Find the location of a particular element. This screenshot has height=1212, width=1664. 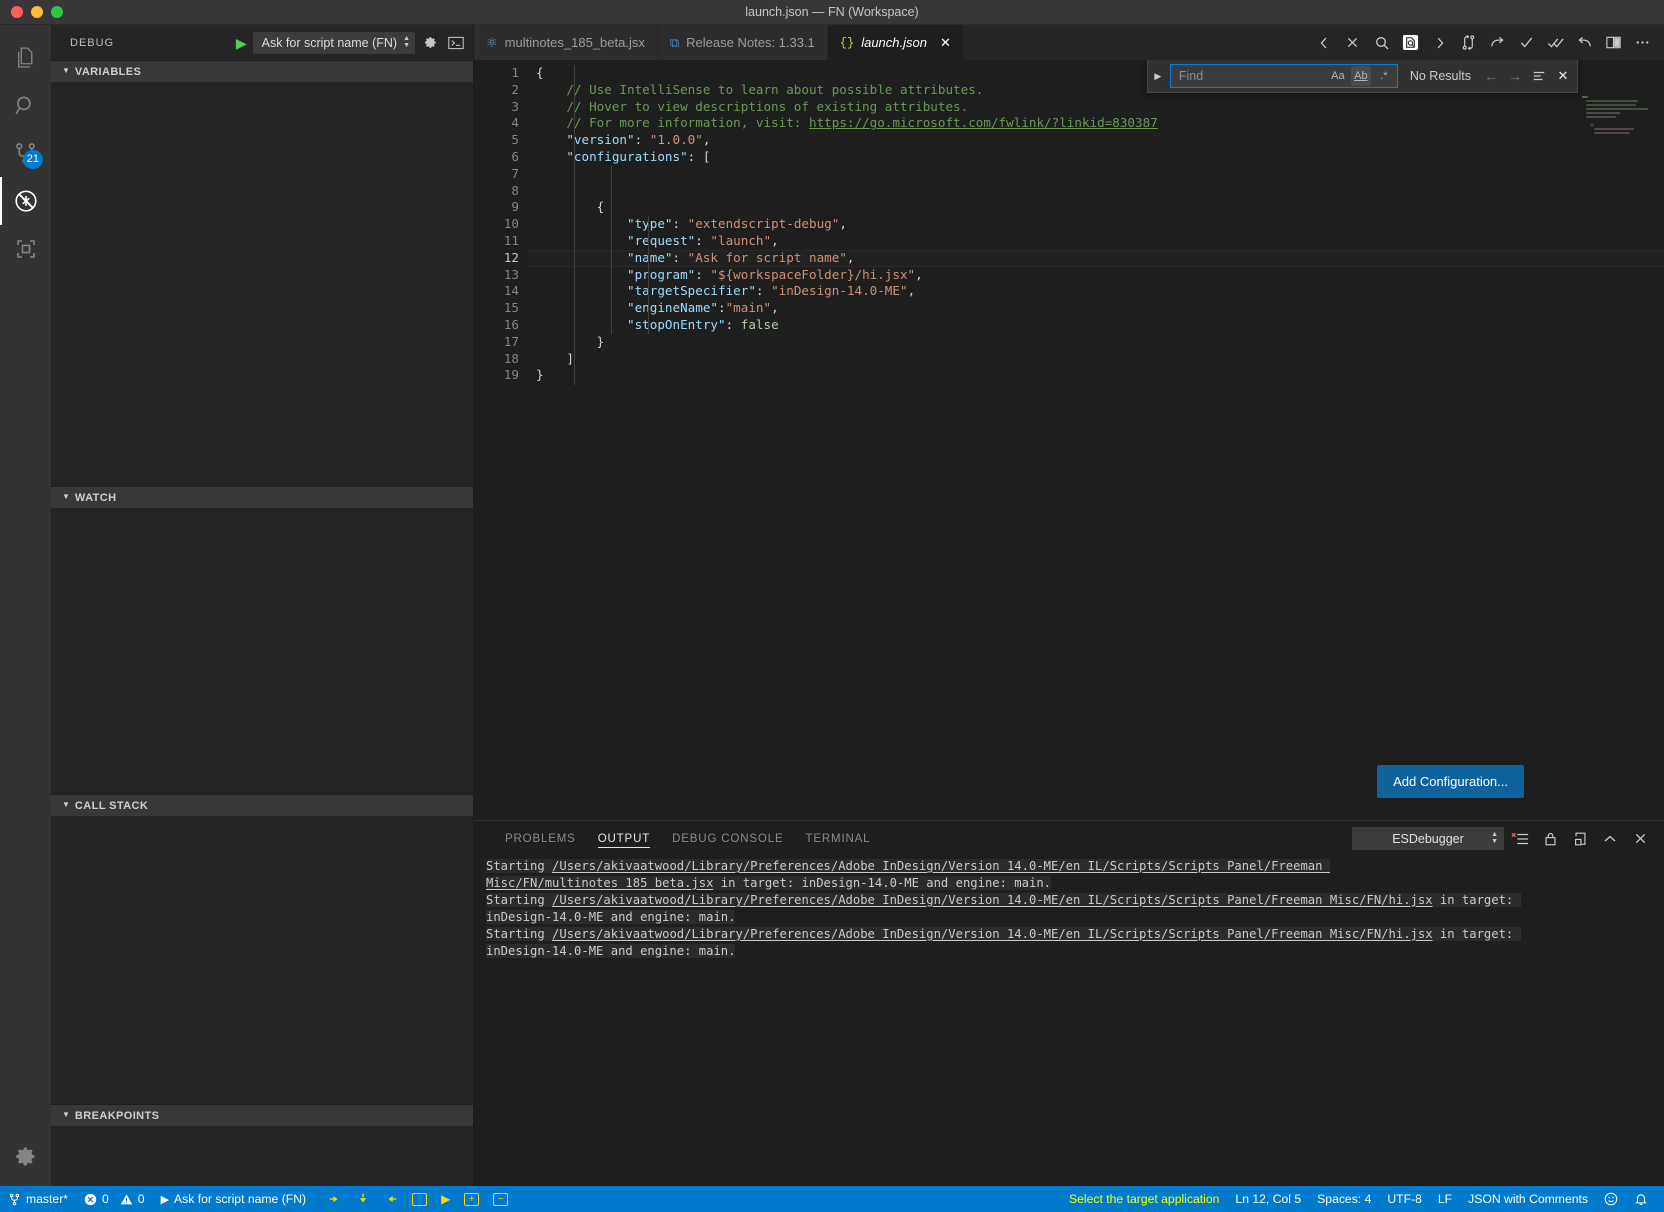

debug-settings-button is located at coordinates (430, 43).